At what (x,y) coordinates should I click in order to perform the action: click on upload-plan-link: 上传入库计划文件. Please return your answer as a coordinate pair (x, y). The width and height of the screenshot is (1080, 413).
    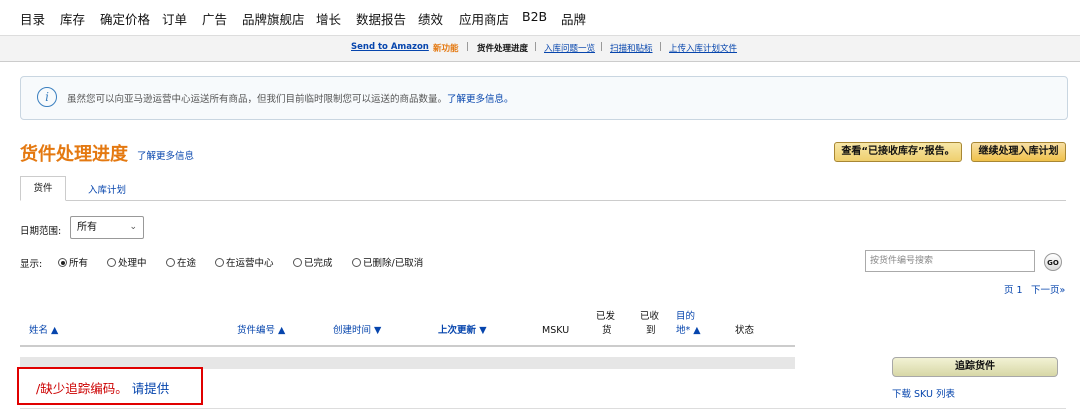
    Looking at the image, I should click on (703, 48).